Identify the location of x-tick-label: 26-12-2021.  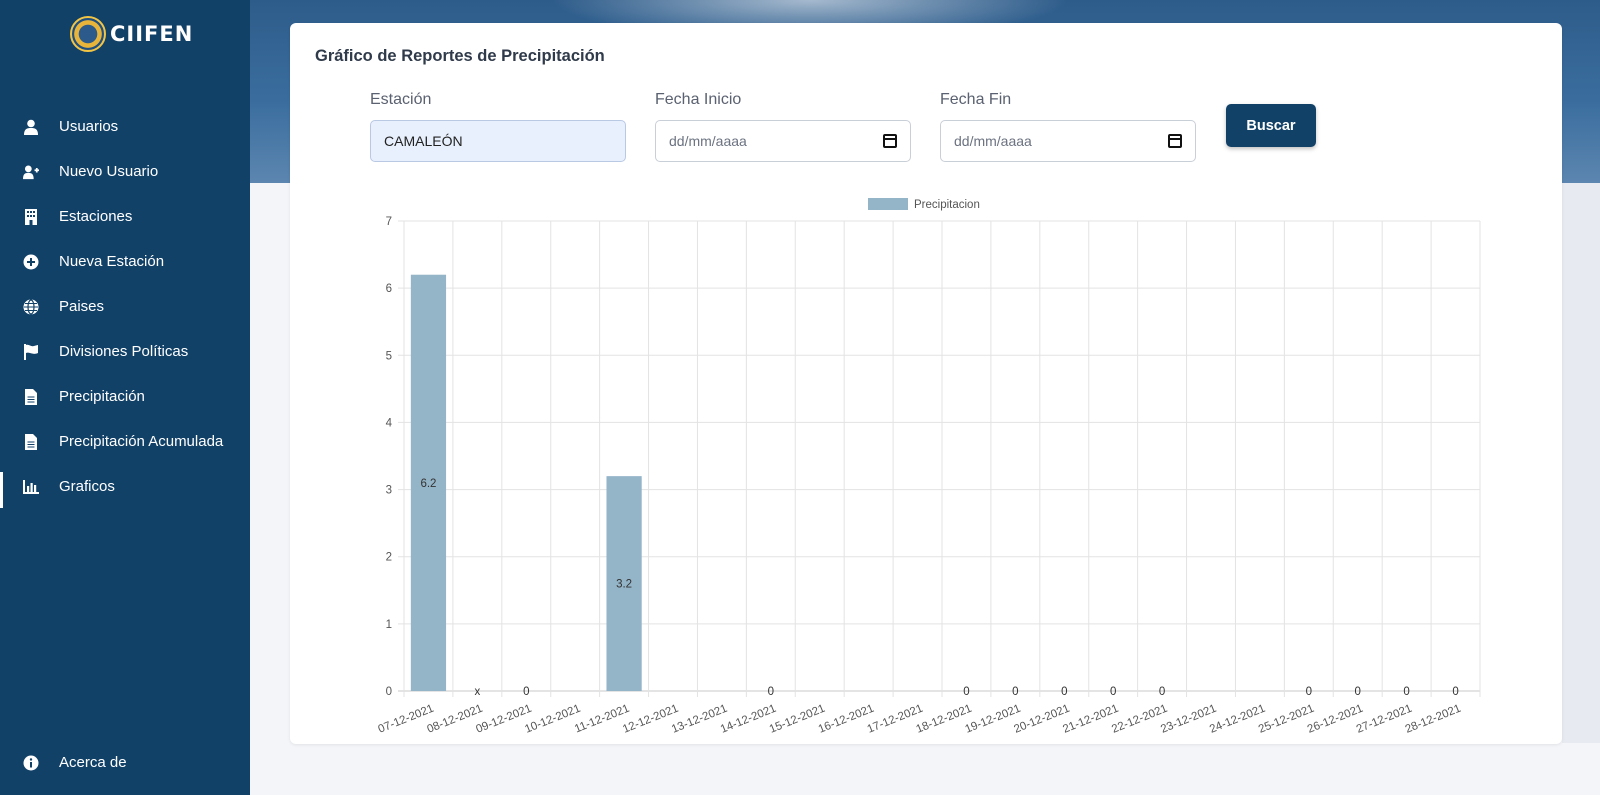
(1335, 719).